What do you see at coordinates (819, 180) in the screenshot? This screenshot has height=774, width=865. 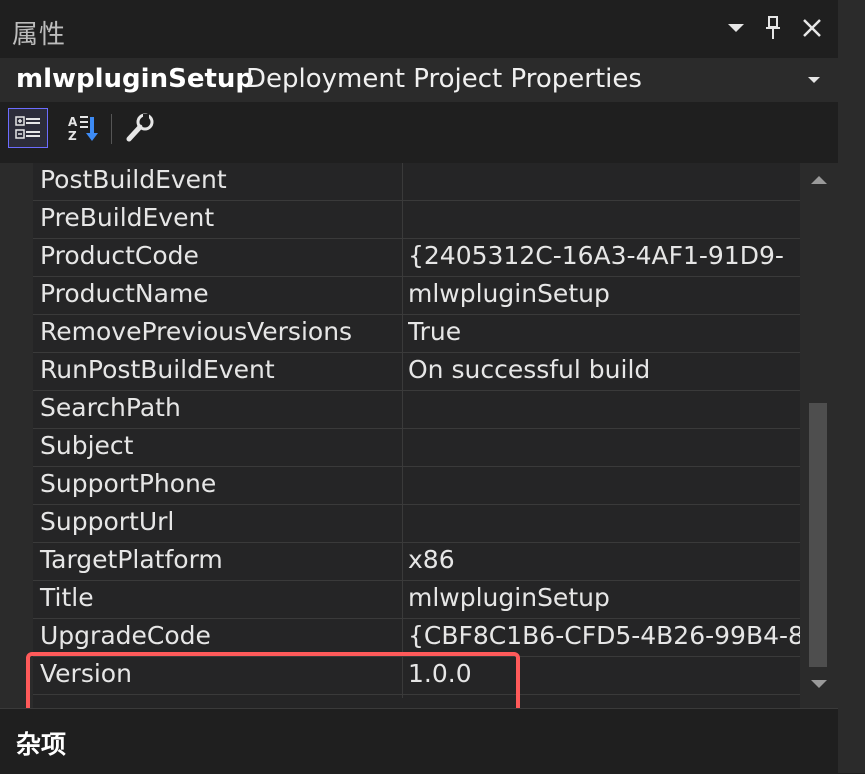 I see `scroll-up-icon` at bounding box center [819, 180].